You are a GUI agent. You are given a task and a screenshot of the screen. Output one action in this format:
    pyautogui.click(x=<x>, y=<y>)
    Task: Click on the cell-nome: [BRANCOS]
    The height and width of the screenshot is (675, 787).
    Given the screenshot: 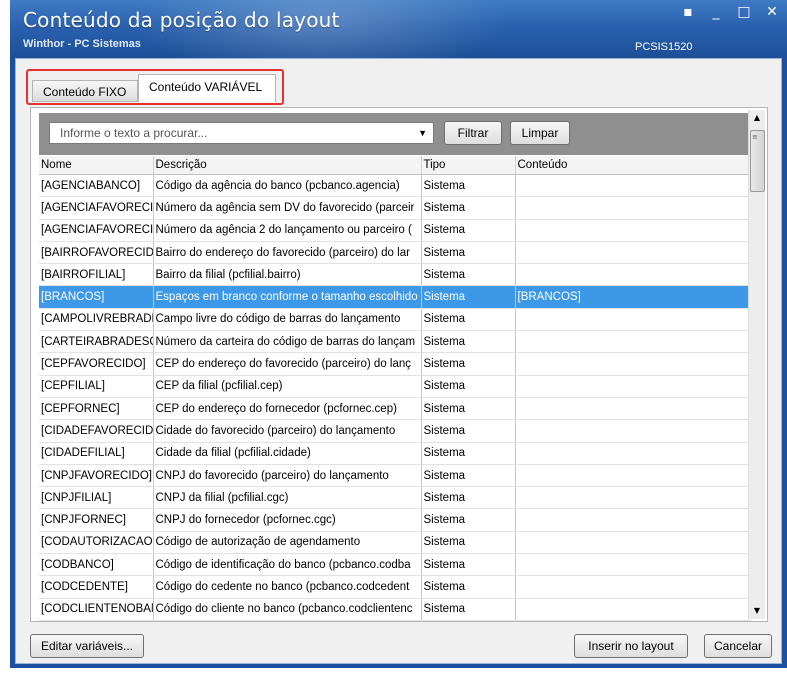 What is the action you would take?
    pyautogui.click(x=96, y=297)
    